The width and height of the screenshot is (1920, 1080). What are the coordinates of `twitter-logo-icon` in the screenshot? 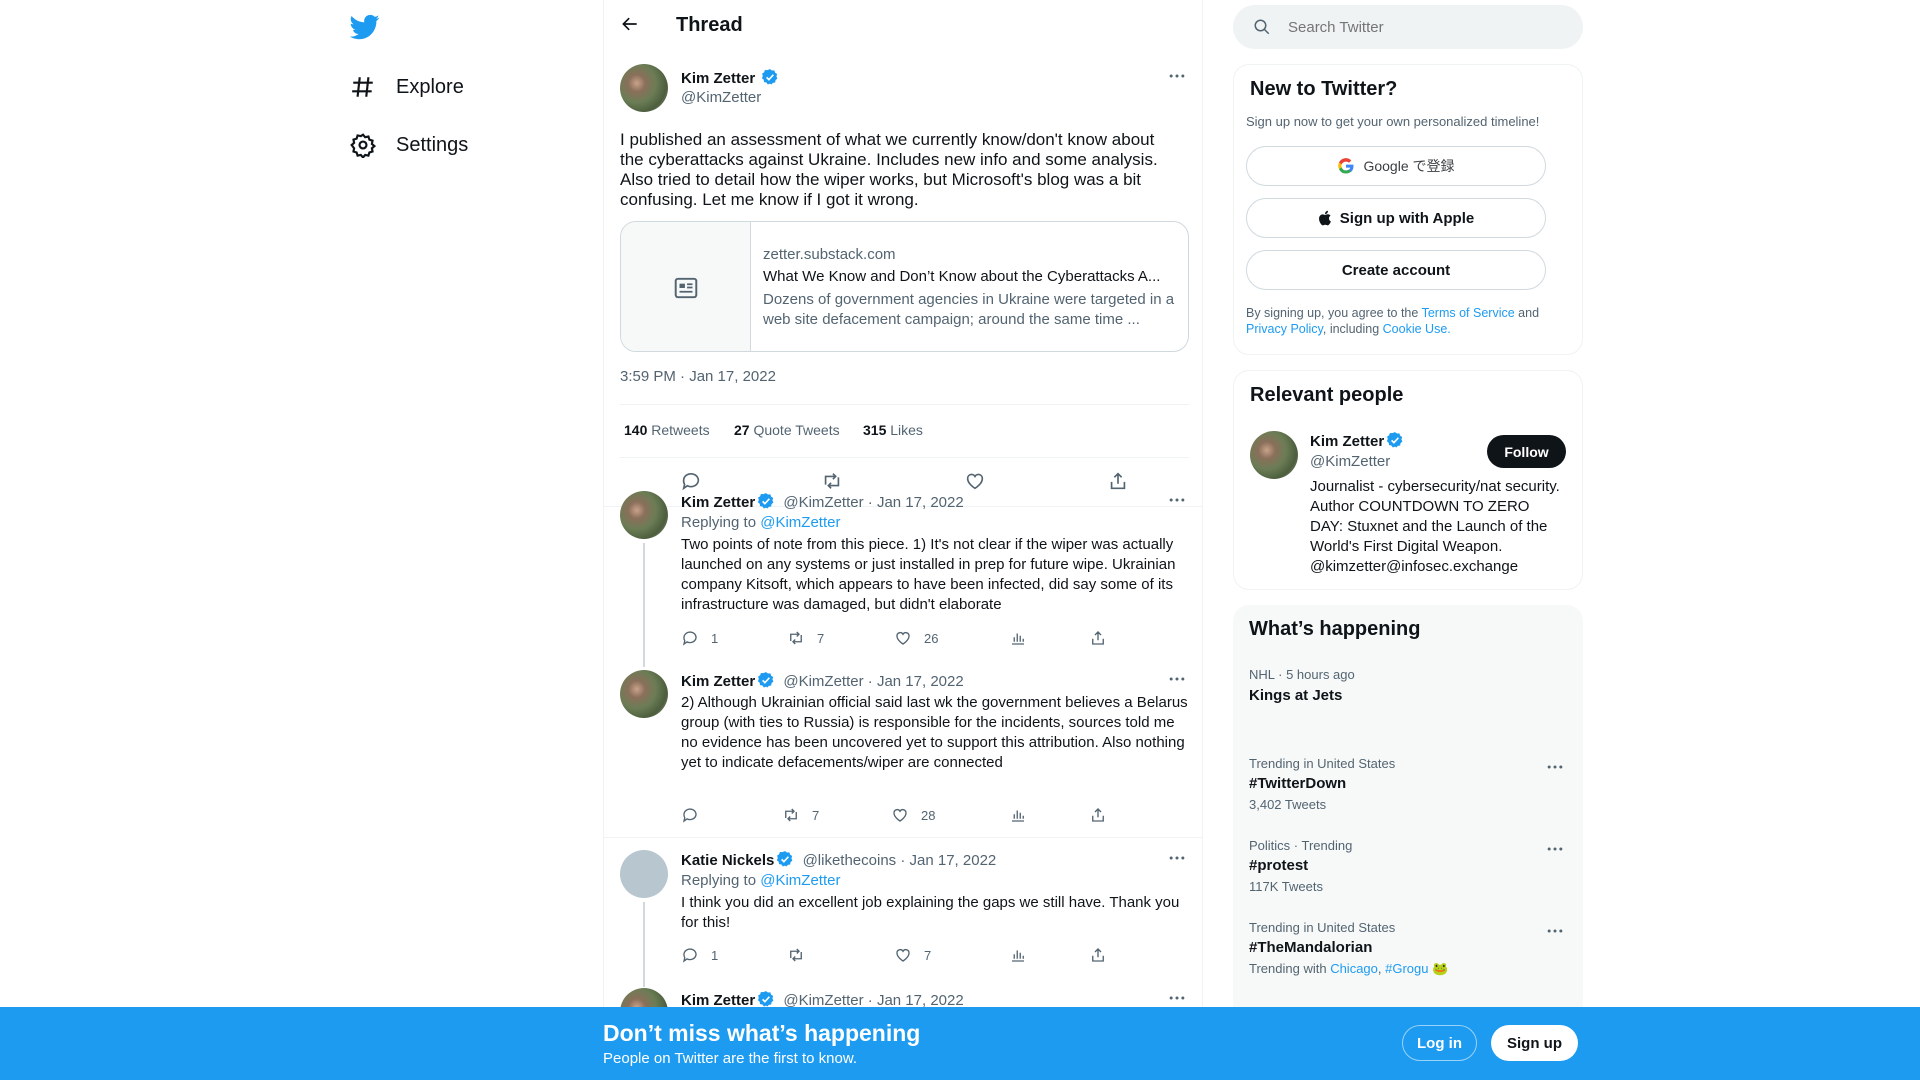 It's located at (366, 27).